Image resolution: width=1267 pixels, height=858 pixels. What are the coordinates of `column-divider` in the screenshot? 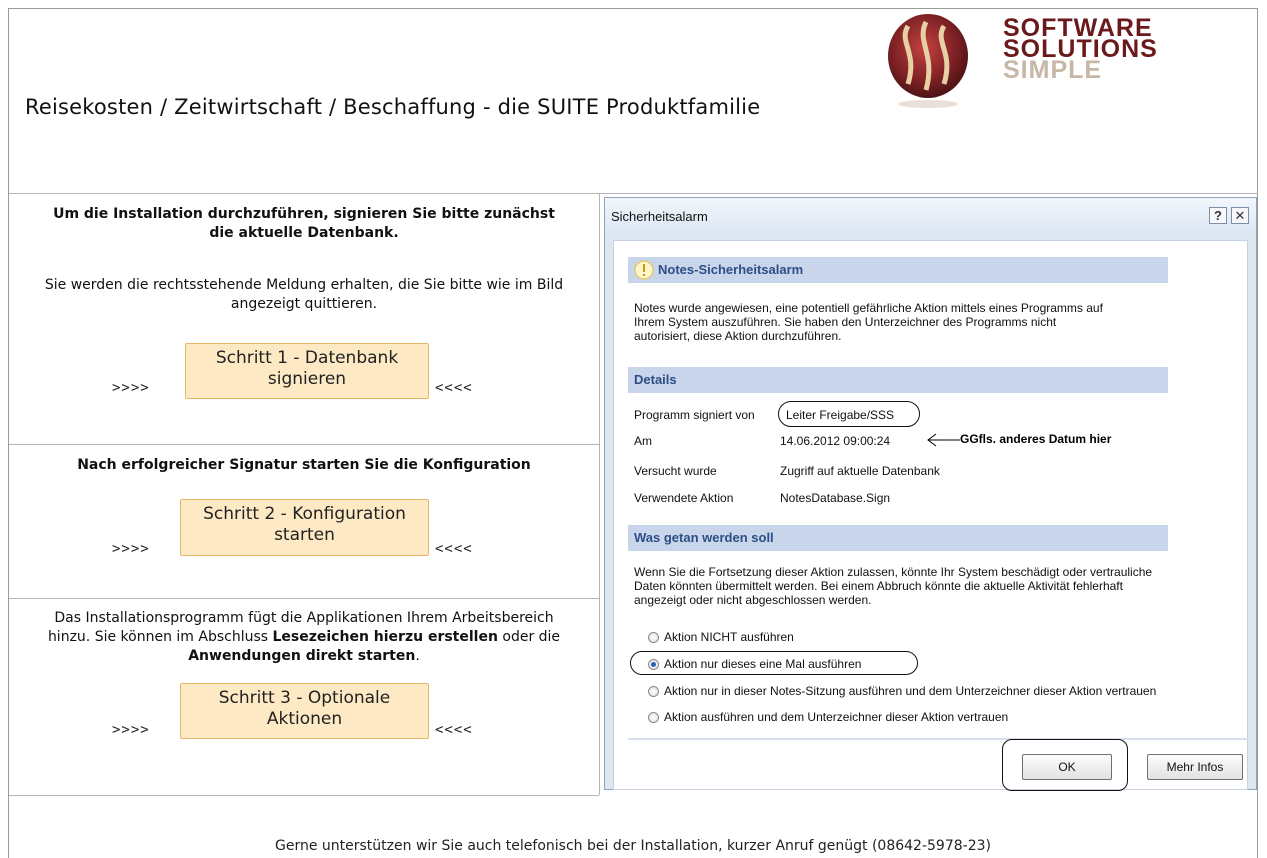 It's located at (599, 494).